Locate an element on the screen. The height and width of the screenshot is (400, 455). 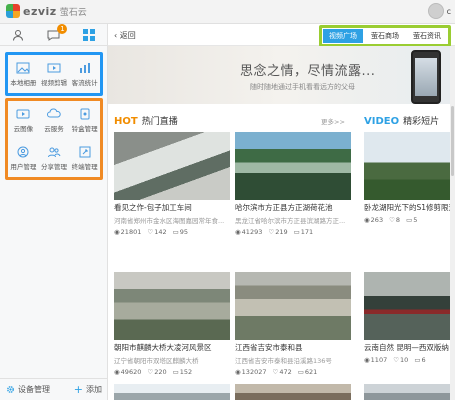
views-stat: ◉ 41293 is located at coordinates (249, 232).